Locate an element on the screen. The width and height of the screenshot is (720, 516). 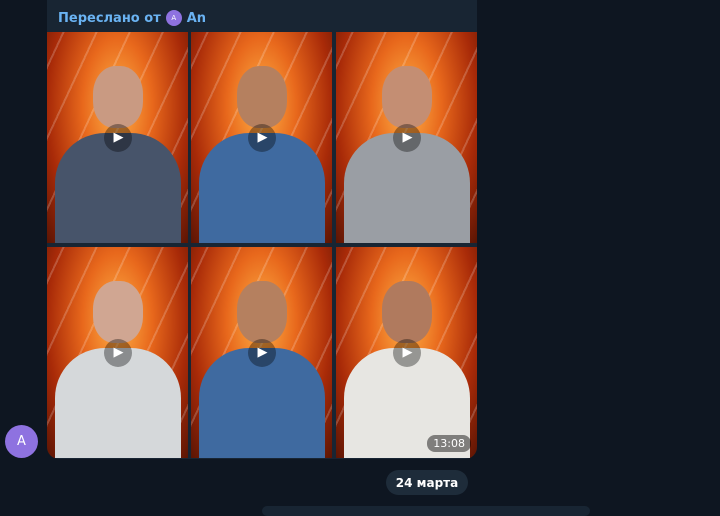
forwarded-from-name: An is located at coordinates (196, 18).